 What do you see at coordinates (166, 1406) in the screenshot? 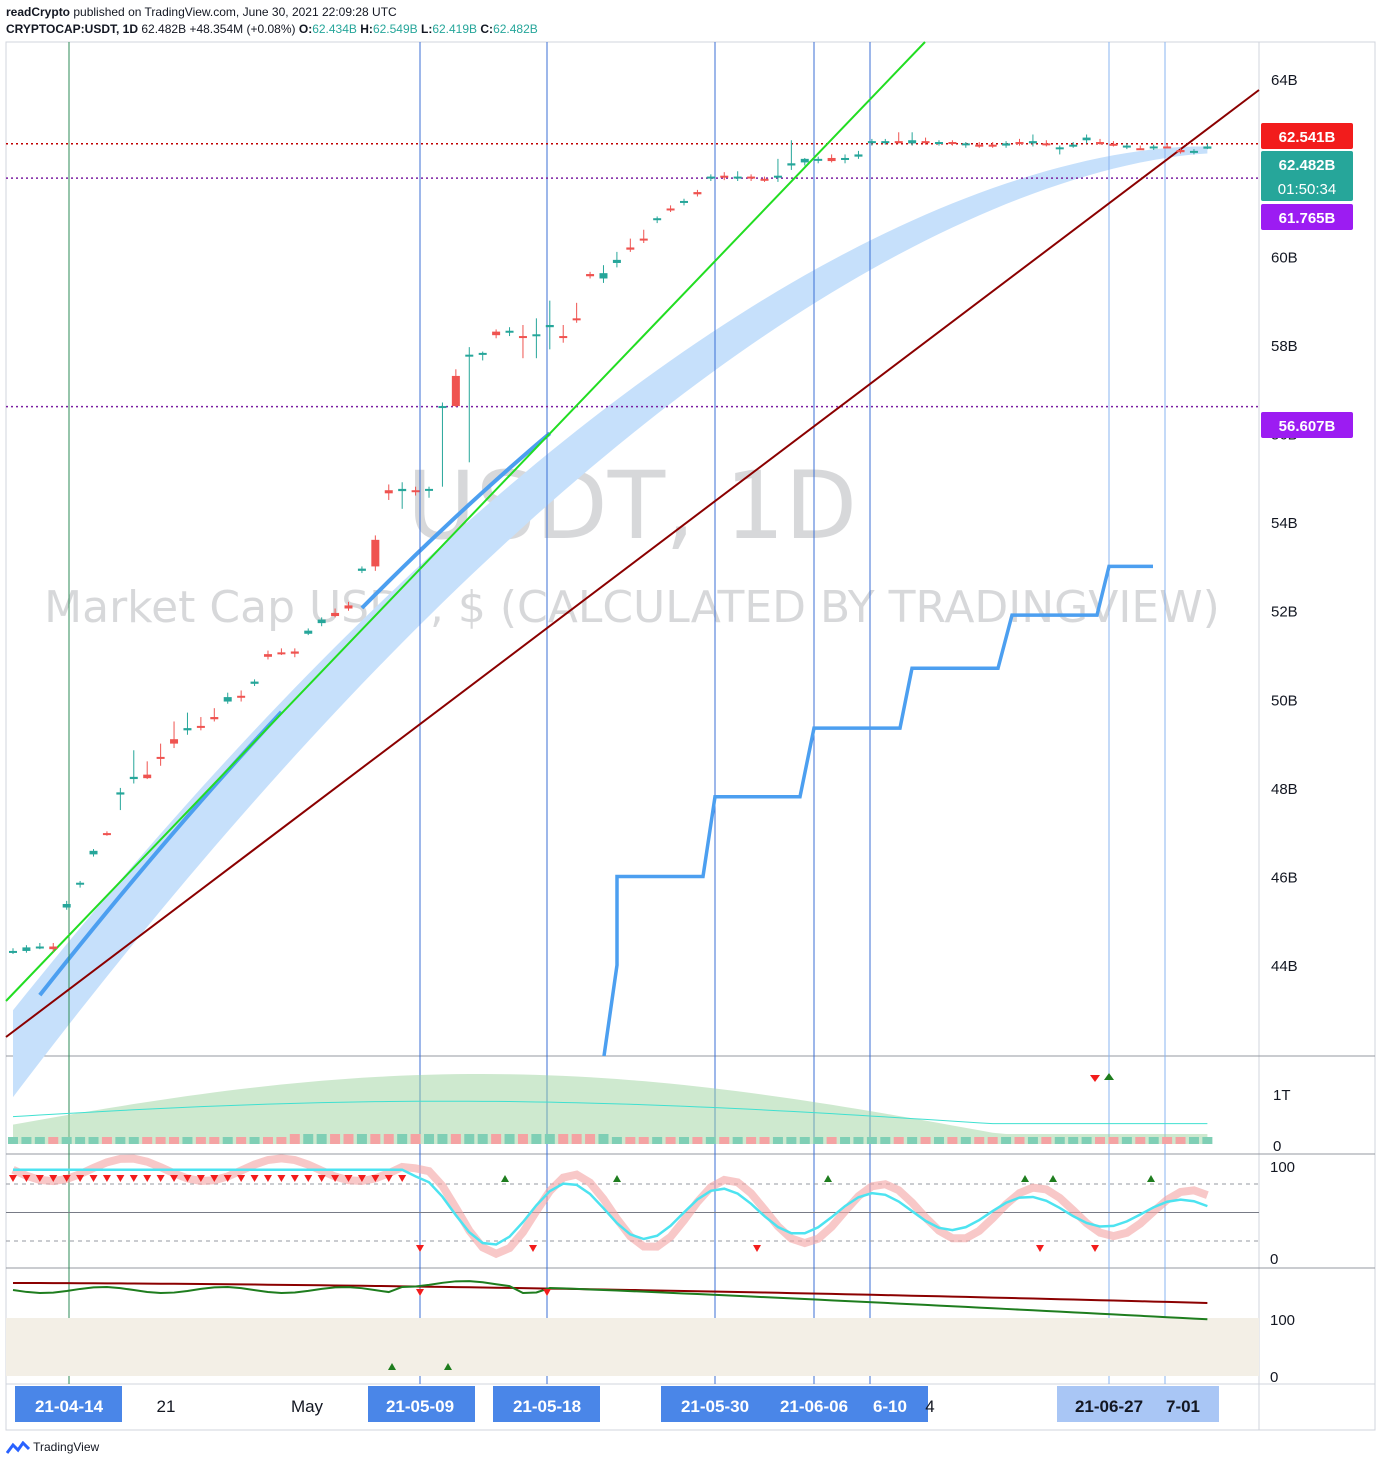
I see `x-tick-label: 21` at bounding box center [166, 1406].